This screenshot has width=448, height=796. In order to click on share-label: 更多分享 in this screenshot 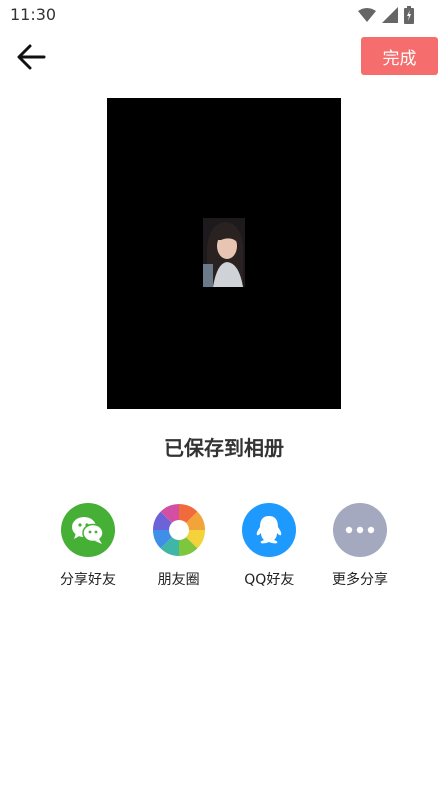, I will do `click(359, 580)`.